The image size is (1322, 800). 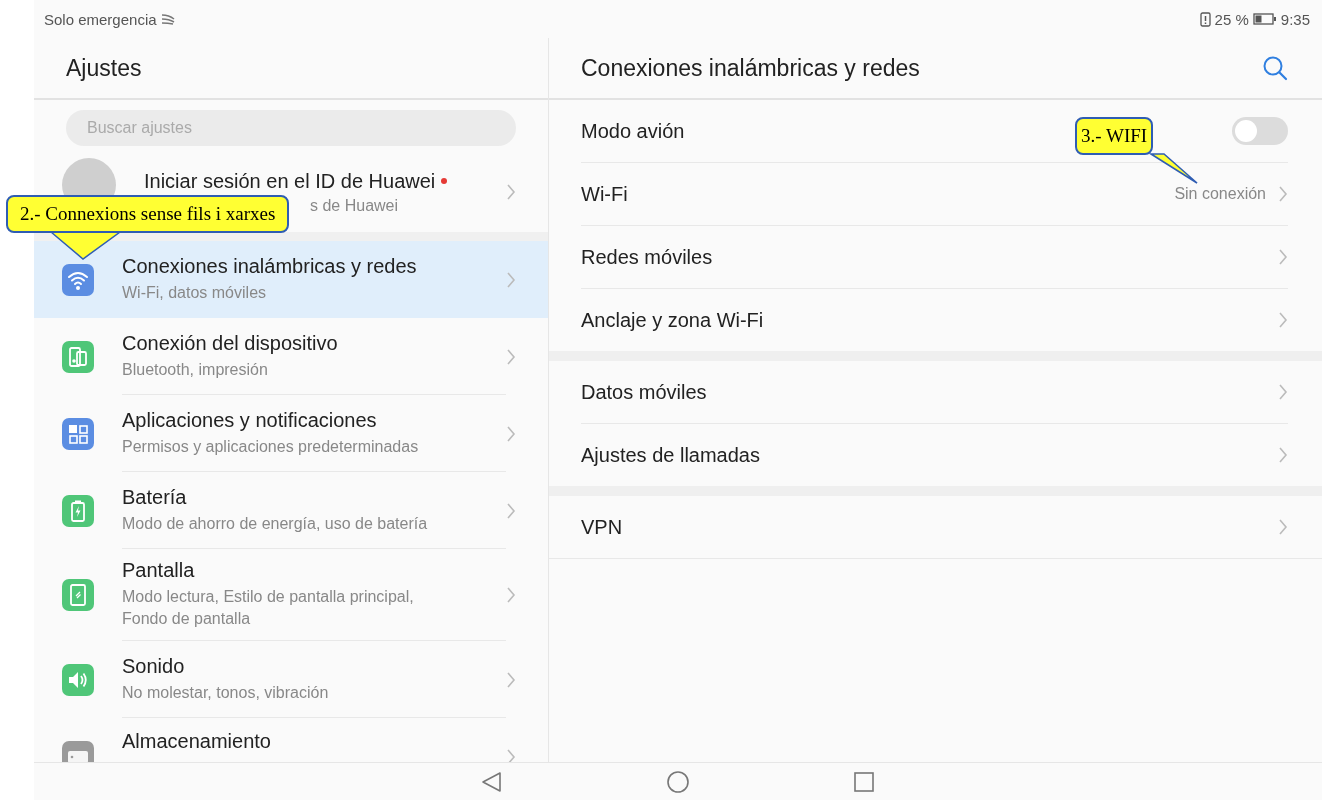 I want to click on item-subtitle: Modo de ahorro de energía, uso de batería, so click(x=275, y=523).